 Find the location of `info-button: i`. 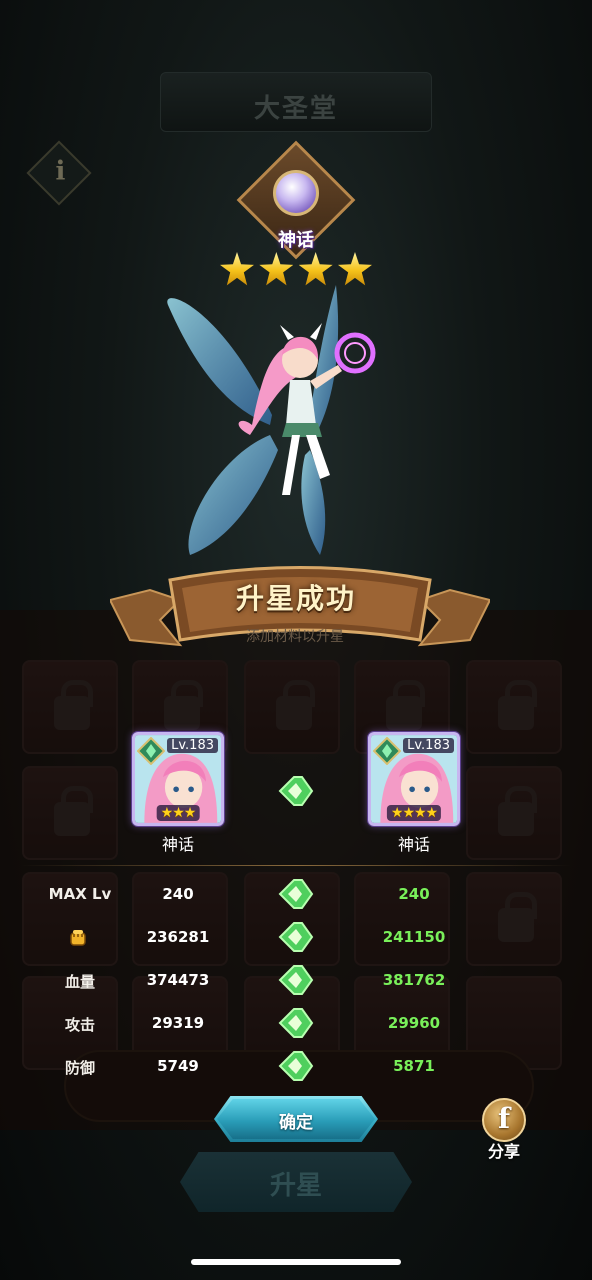

info-button: i is located at coordinates (59, 173).